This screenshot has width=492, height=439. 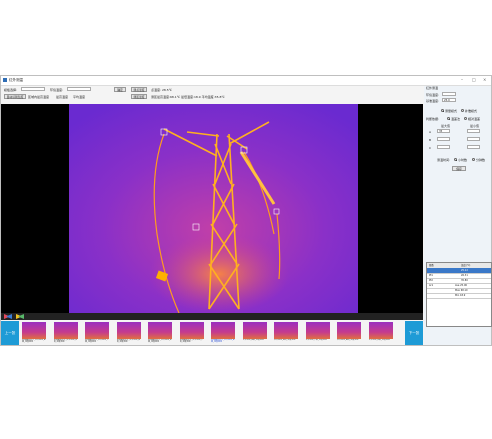 I want to click on area-max-label: 区域内最高温度, so click(x=39, y=97).